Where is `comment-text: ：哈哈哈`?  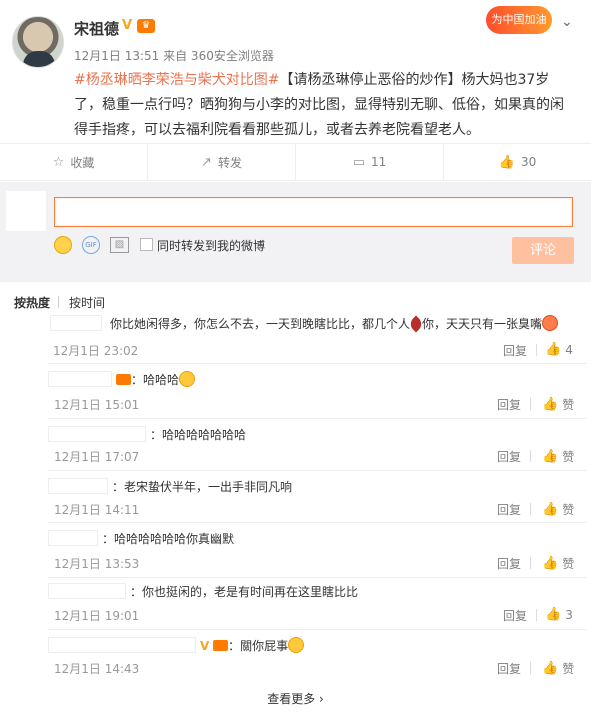
comment-text: ：哈哈哈 is located at coordinates (156, 380).